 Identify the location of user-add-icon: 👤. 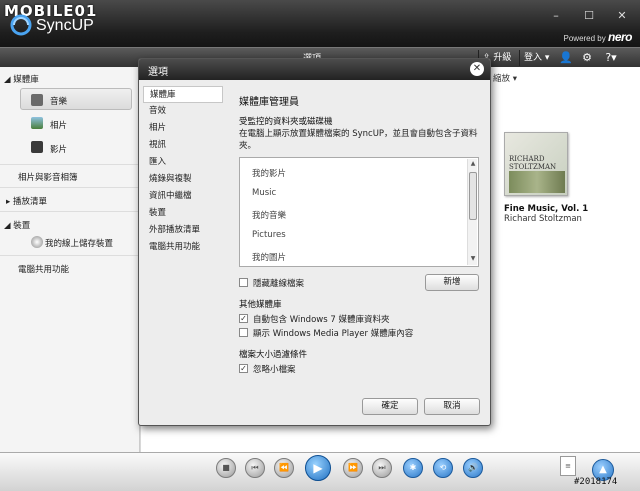
(566, 58).